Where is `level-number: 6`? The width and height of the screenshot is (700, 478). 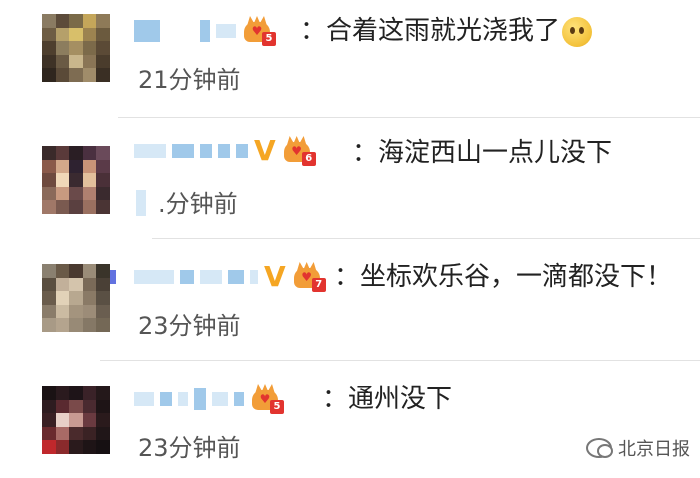 level-number: 6 is located at coordinates (308, 159).